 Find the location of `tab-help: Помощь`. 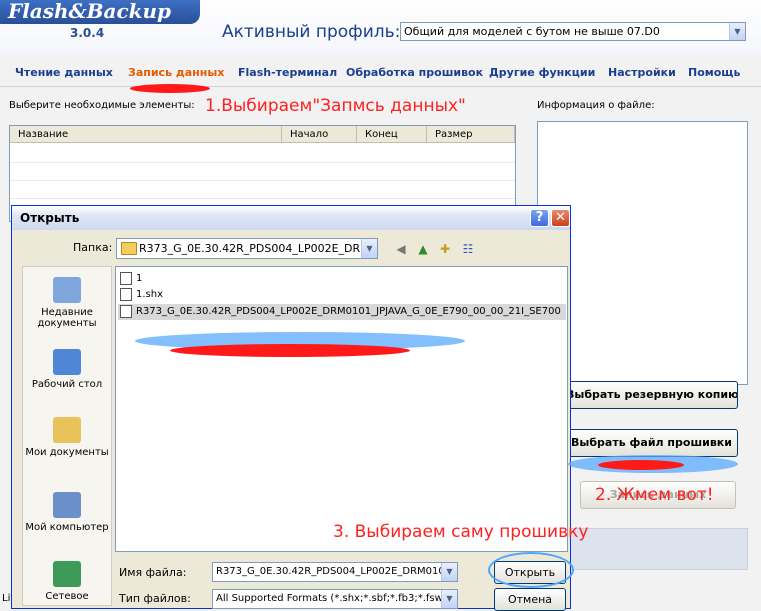

tab-help: Помощь is located at coordinates (714, 72).